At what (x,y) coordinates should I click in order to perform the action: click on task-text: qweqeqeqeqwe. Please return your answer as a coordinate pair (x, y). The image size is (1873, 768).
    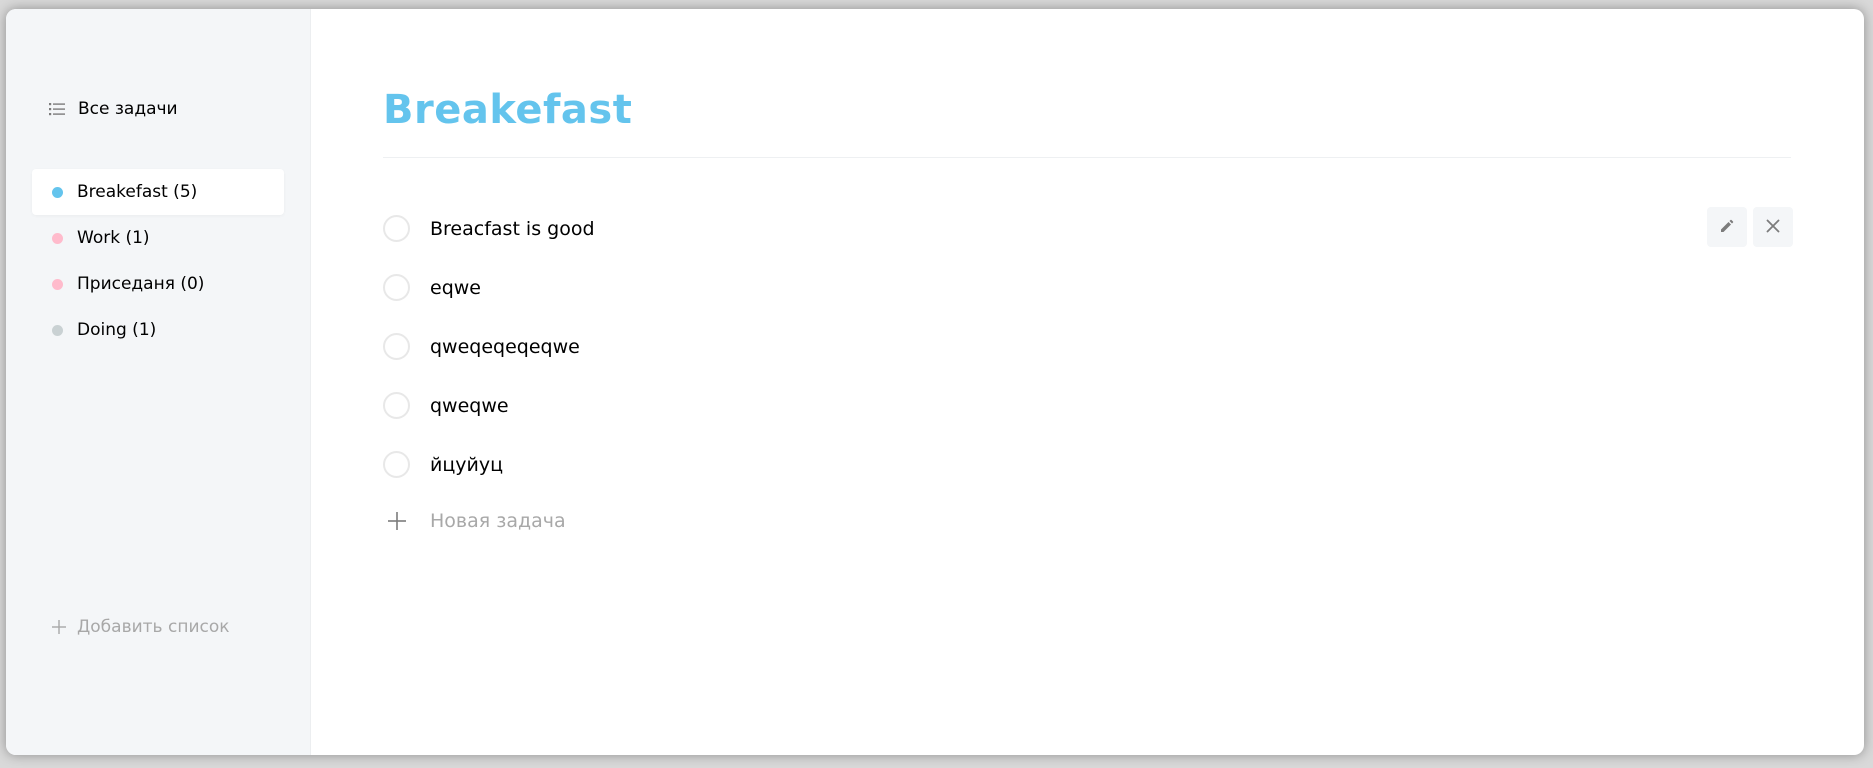
    Looking at the image, I should click on (505, 346).